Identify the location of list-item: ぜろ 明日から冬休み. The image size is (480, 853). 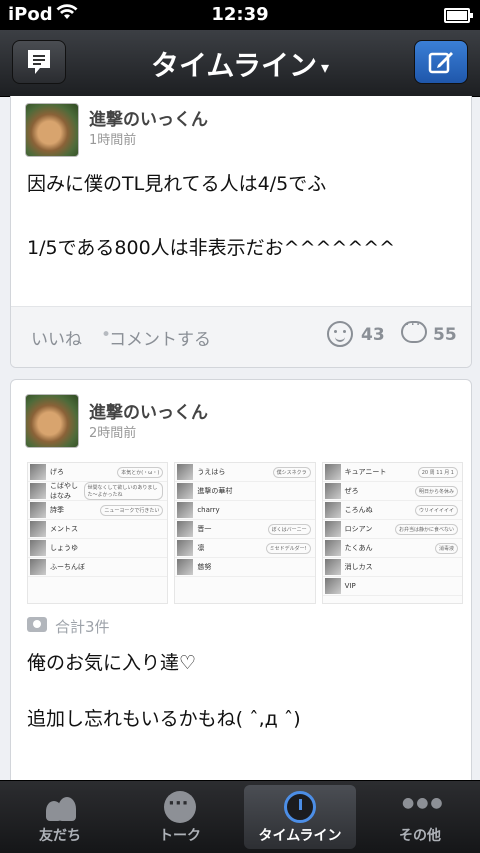
(392, 491).